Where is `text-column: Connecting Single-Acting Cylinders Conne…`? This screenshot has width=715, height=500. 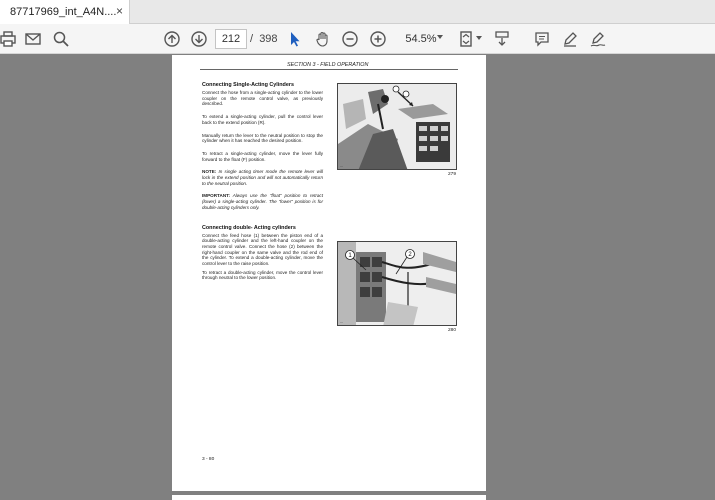
text-column: Connecting Single-Acting Cylinders Conne… is located at coordinates (262, 185).